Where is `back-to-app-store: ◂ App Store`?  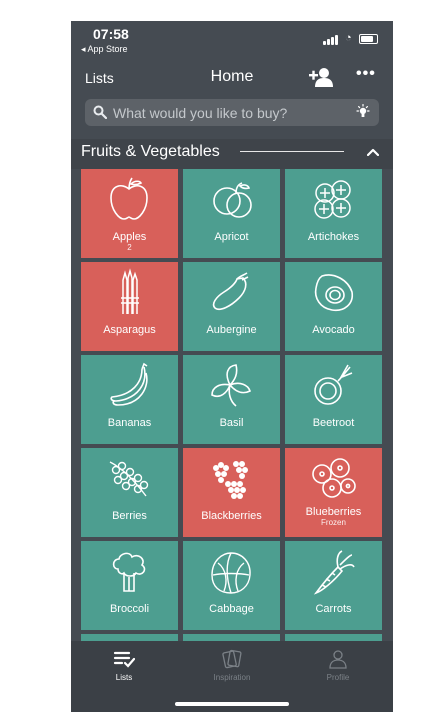
back-to-app-store: ◂ App Store is located at coordinates (104, 49).